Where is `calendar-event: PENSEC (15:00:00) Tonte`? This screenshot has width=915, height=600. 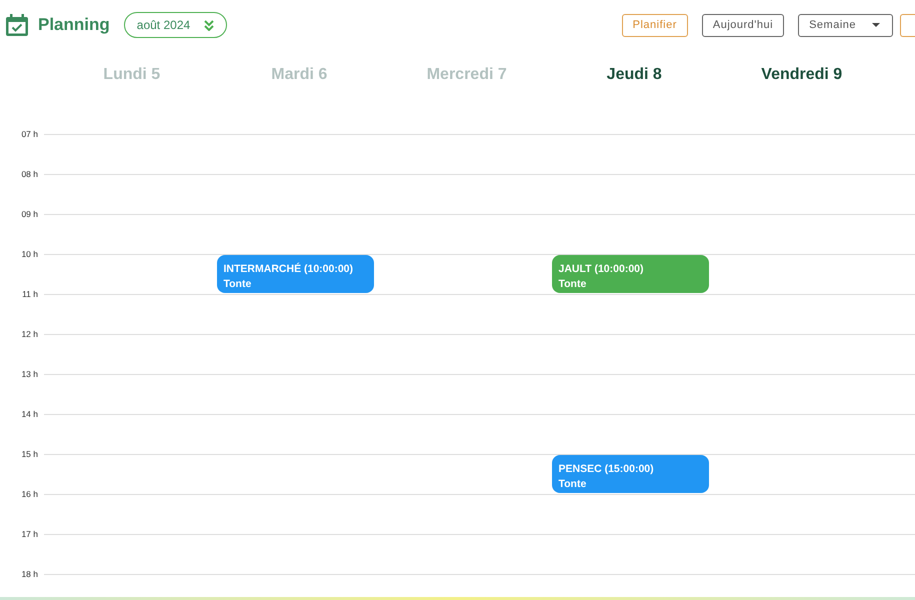 calendar-event: PENSEC (15:00:00) Tonte is located at coordinates (630, 474).